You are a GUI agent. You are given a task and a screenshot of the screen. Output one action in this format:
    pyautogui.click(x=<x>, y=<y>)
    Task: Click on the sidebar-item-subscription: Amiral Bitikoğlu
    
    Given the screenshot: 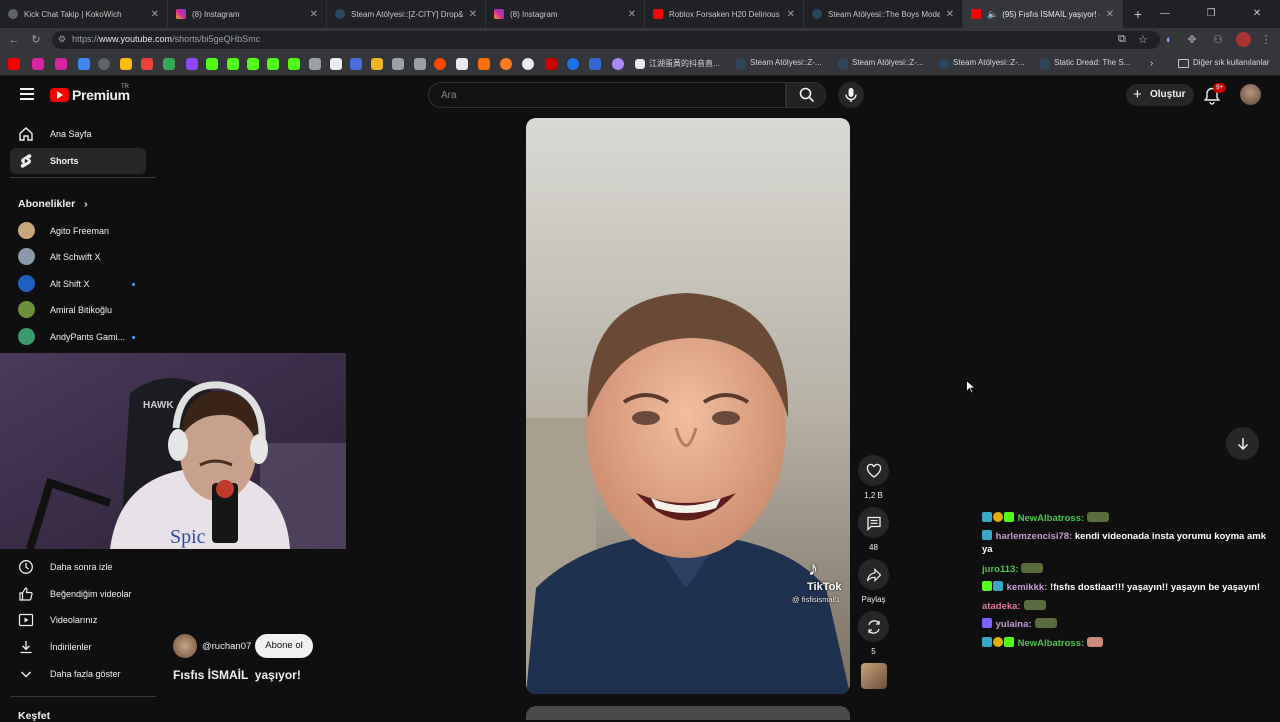 What is the action you would take?
    pyautogui.click(x=78, y=310)
    